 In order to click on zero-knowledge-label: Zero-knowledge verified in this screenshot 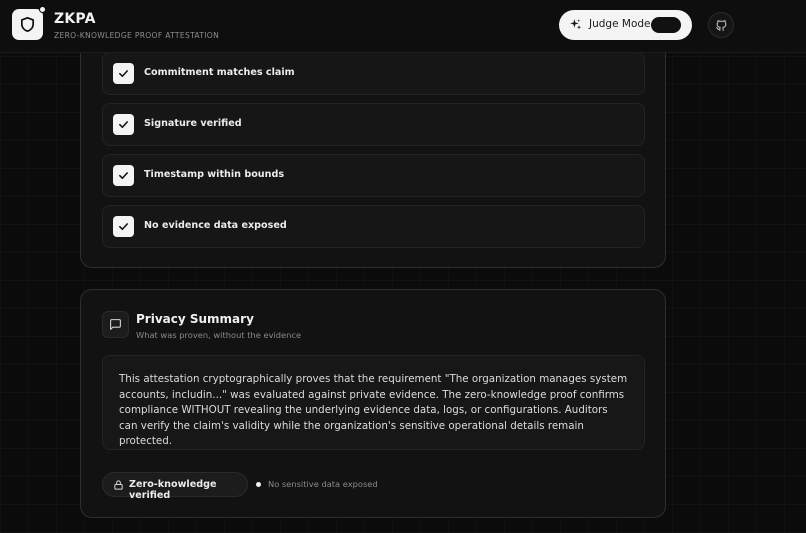, I will do `click(173, 490)`.